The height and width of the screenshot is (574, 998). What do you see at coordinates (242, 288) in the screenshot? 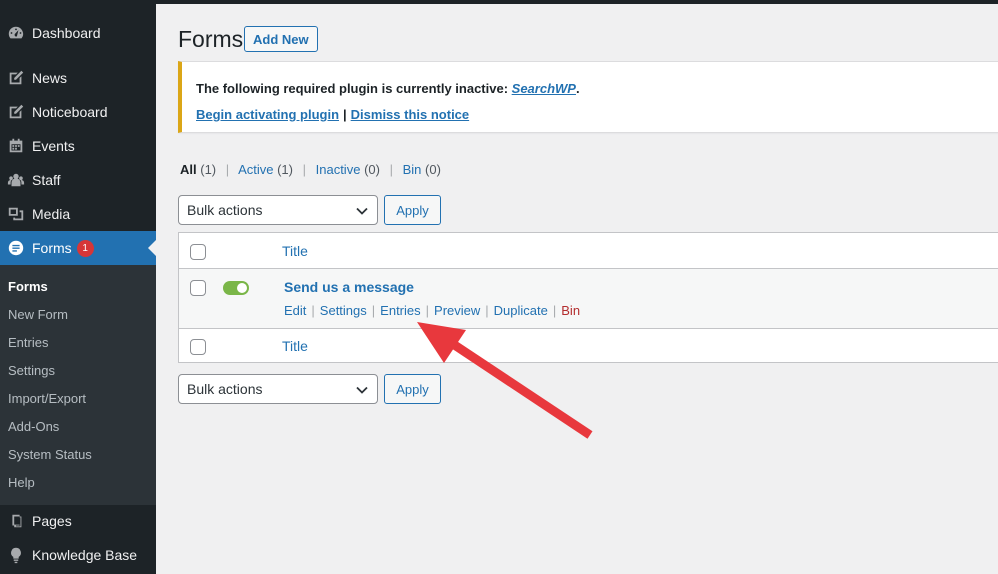
I see `toggle-knob` at bounding box center [242, 288].